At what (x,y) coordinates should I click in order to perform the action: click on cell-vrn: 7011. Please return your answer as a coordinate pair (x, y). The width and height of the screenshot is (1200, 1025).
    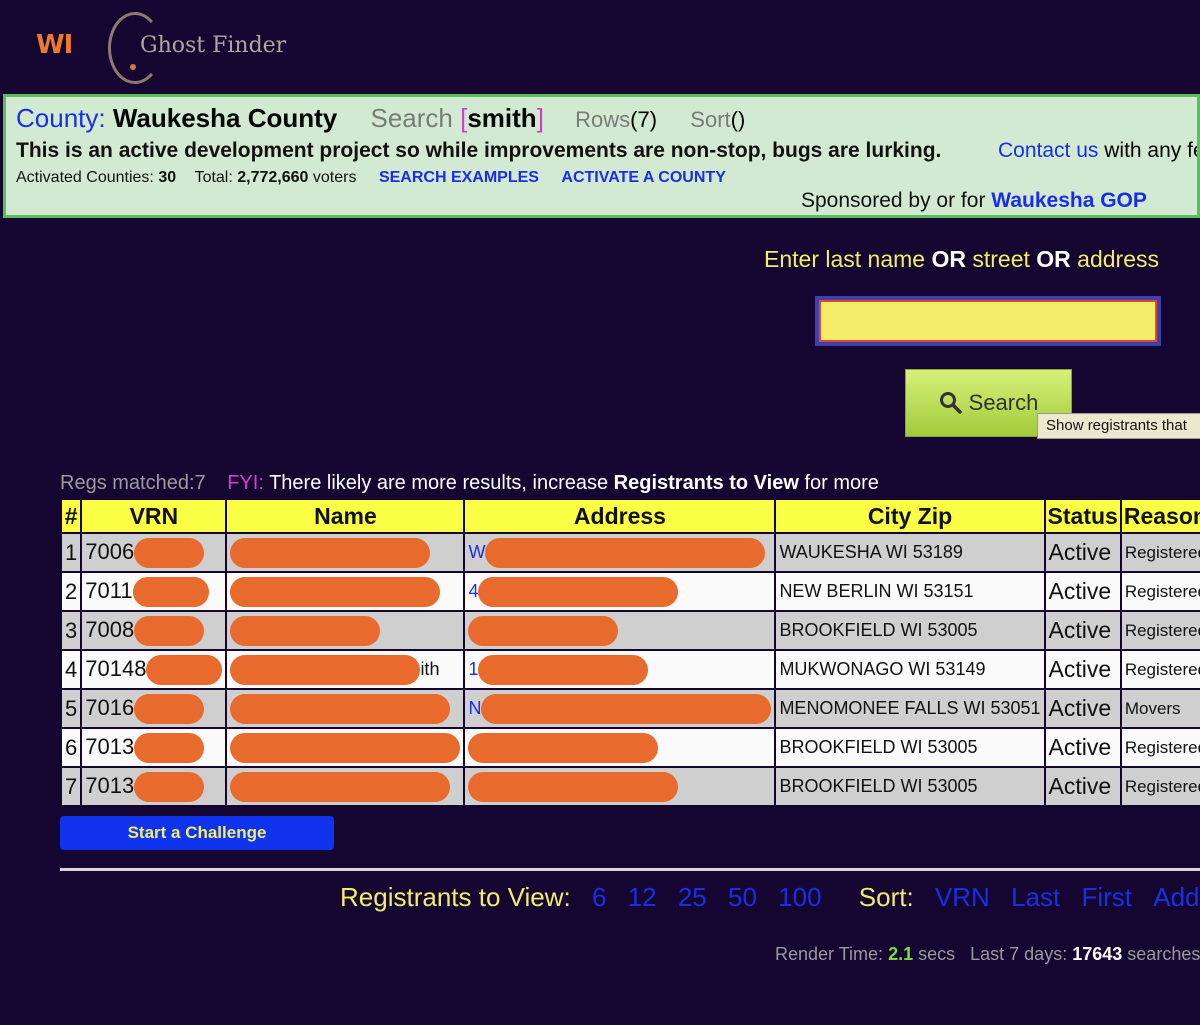
    Looking at the image, I should click on (154, 591).